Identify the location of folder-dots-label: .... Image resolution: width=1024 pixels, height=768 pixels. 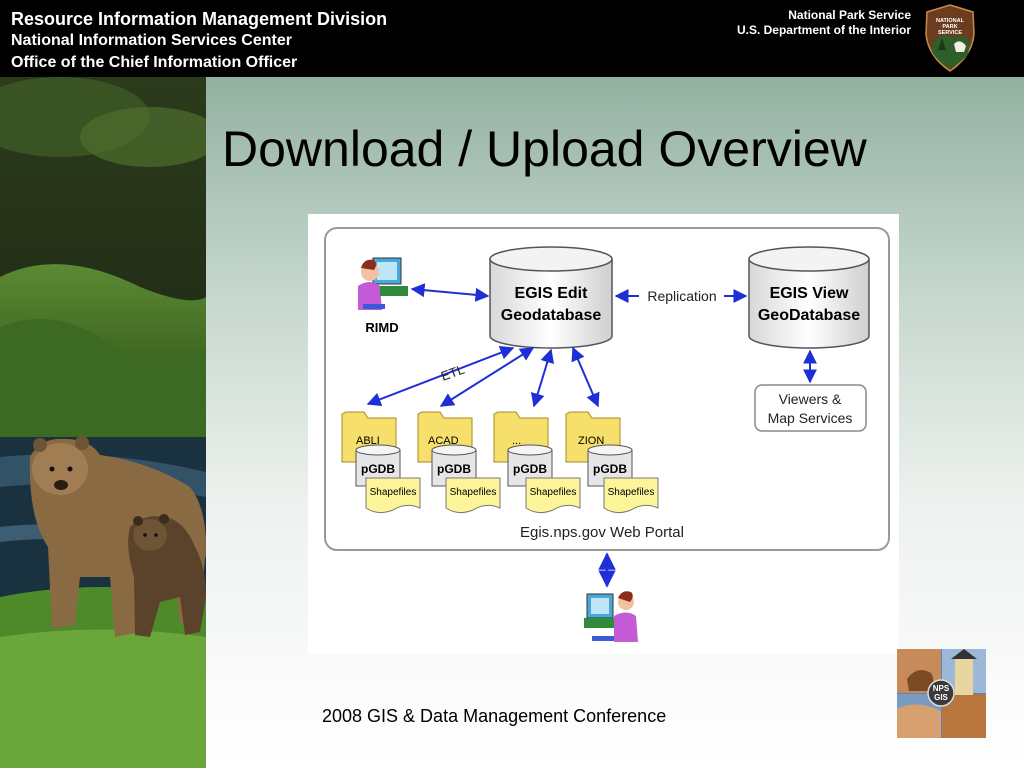
(516, 441).